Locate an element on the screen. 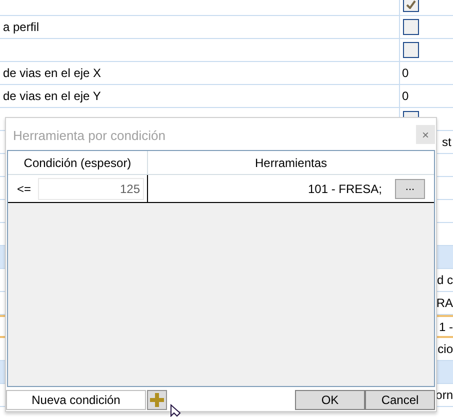 The image size is (453, 417). property-value: st is located at coordinates (447, 142).